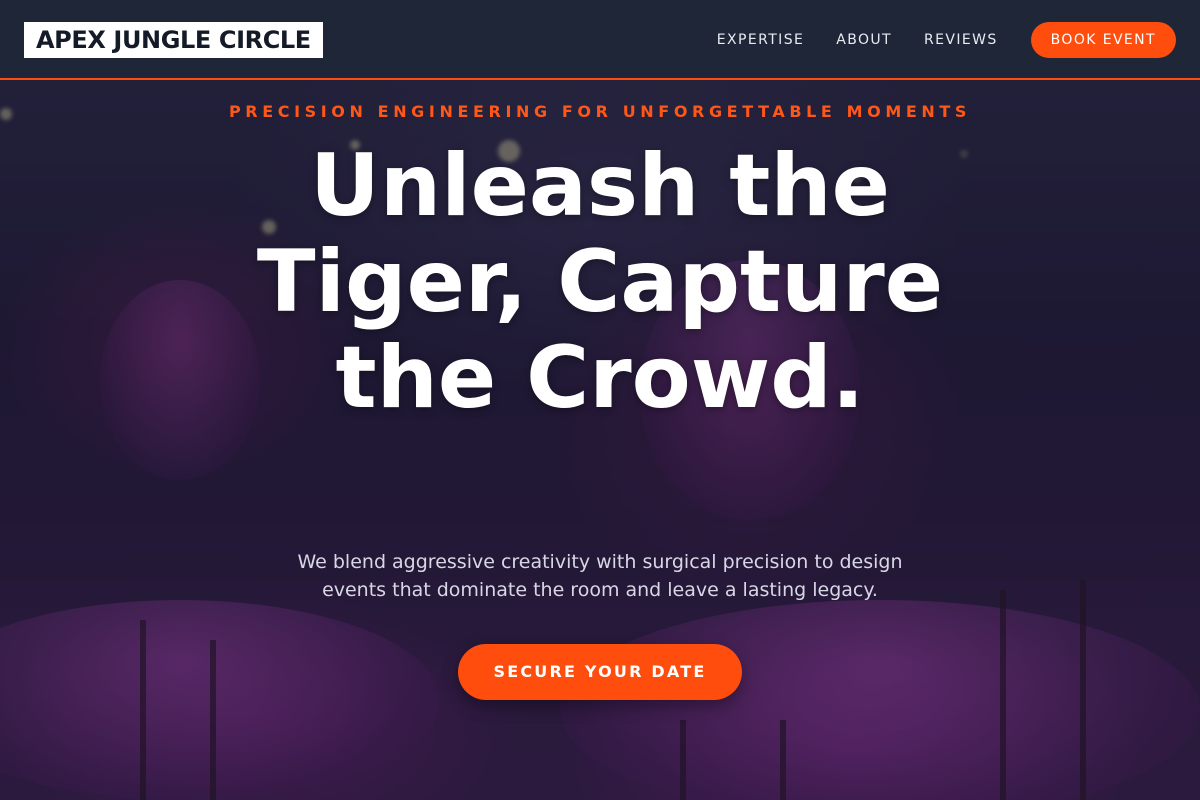  What do you see at coordinates (961, 40) in the screenshot?
I see `nav-link-reviews: REVIEWS` at bounding box center [961, 40].